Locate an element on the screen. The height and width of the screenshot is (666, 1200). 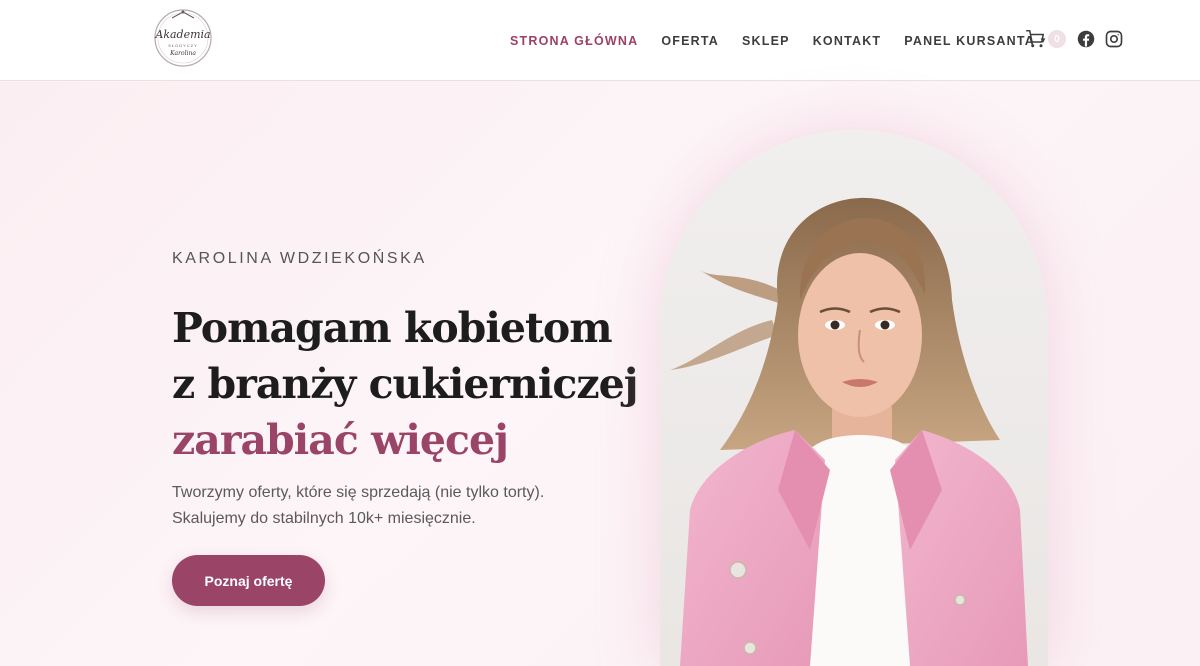
header-icons: 0 is located at coordinates (1074, 39).